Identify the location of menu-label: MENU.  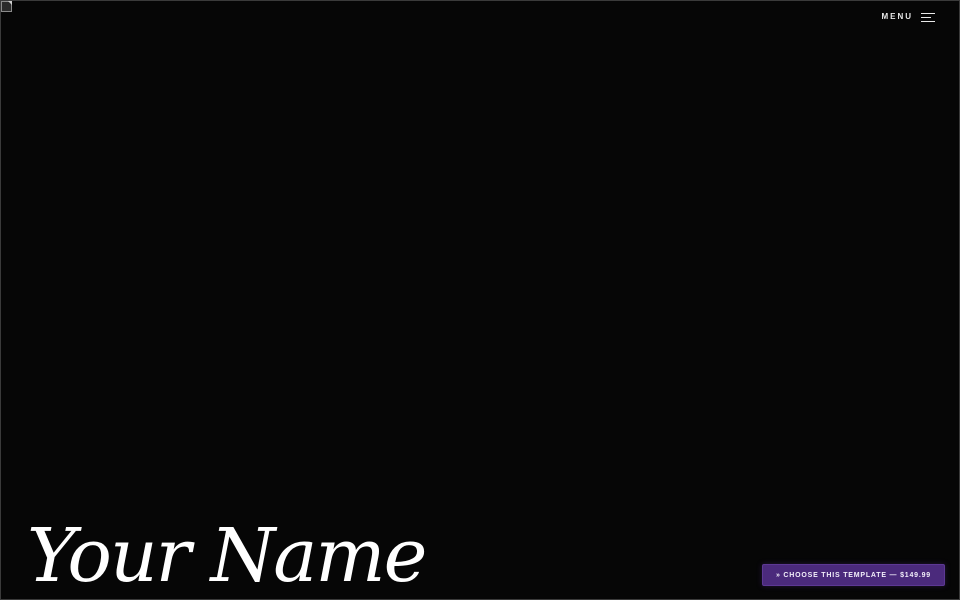
(897, 16).